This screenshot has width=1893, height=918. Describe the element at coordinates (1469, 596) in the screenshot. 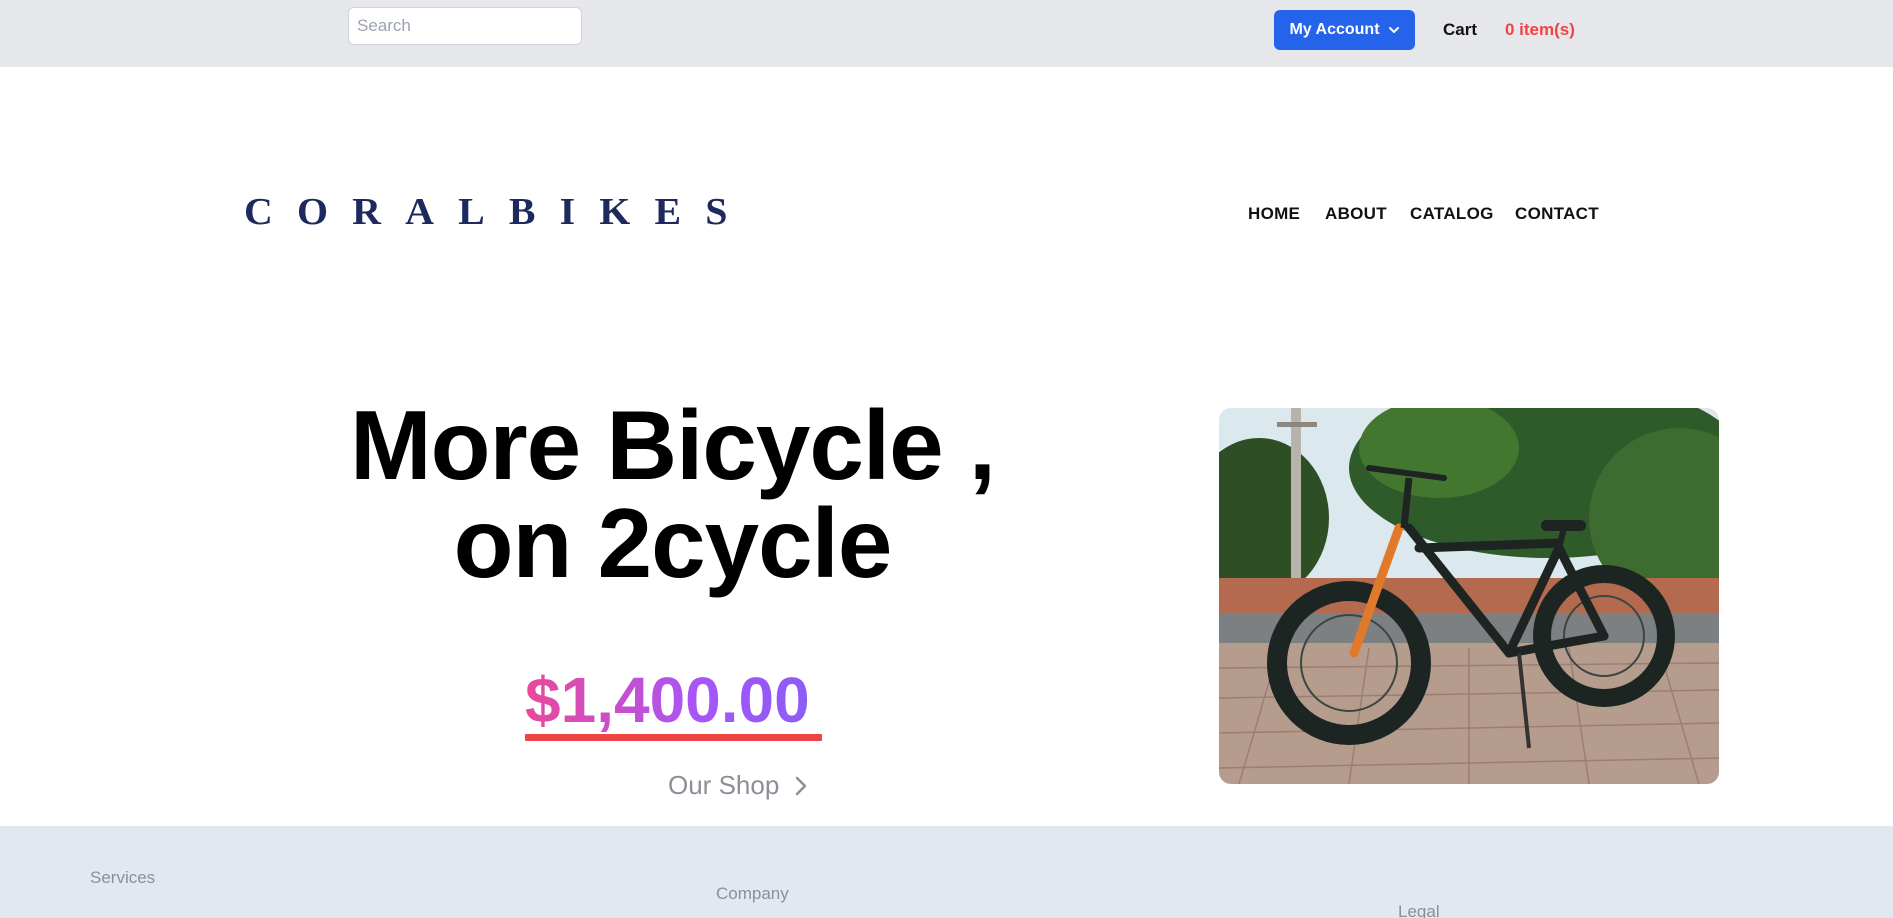

I see `hero-bike-image` at that location.